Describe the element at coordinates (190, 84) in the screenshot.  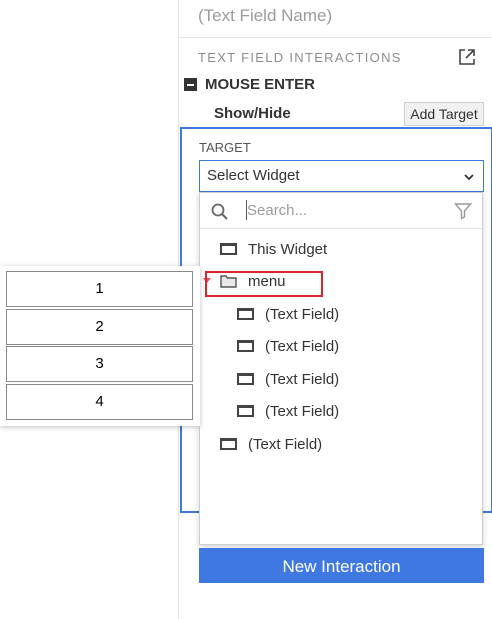
I see `collapse-icon` at that location.